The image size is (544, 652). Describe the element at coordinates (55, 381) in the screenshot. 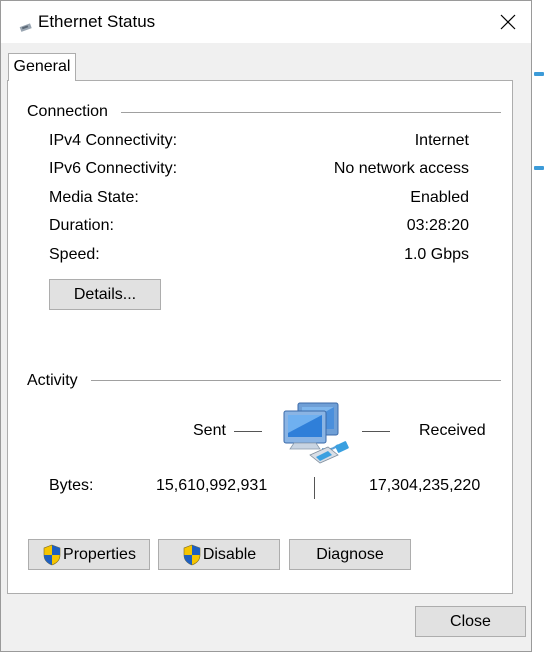

I see `activity-heading: Activity` at that location.